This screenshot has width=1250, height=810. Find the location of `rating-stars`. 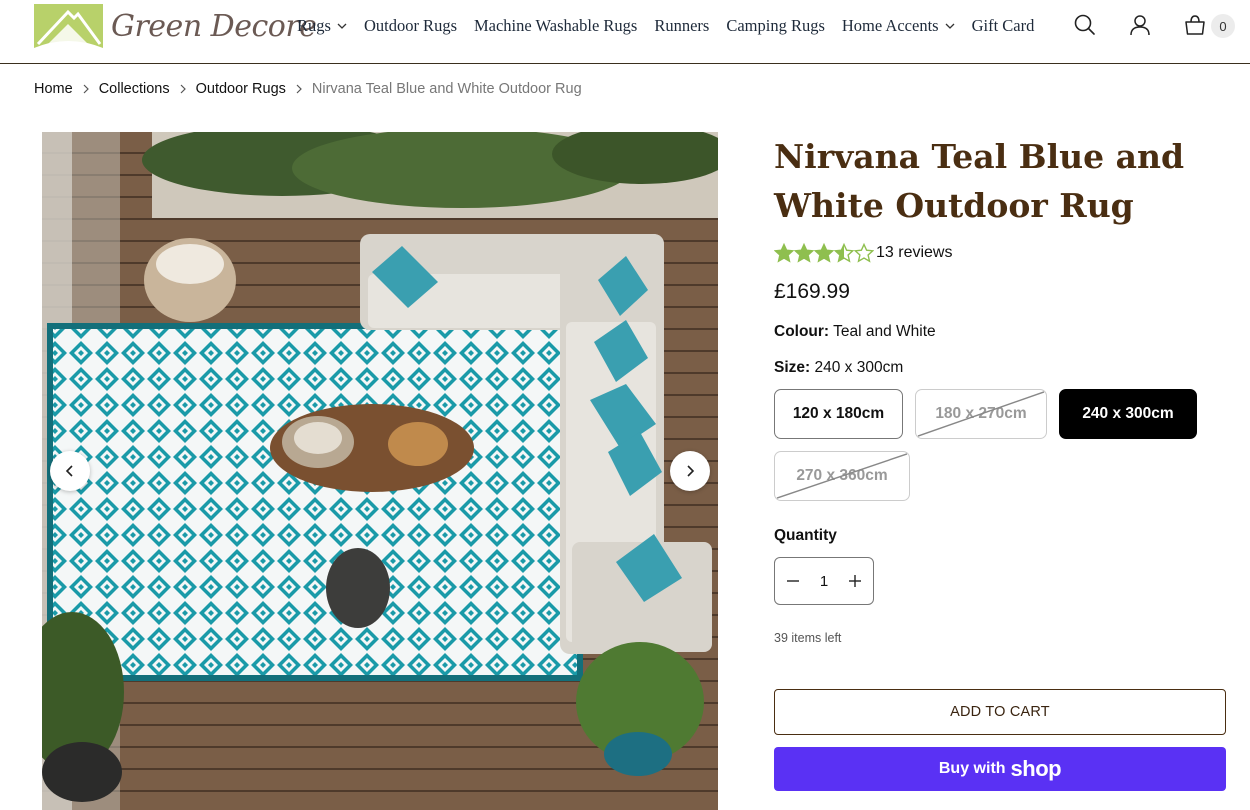

rating-stars is located at coordinates (824, 253).